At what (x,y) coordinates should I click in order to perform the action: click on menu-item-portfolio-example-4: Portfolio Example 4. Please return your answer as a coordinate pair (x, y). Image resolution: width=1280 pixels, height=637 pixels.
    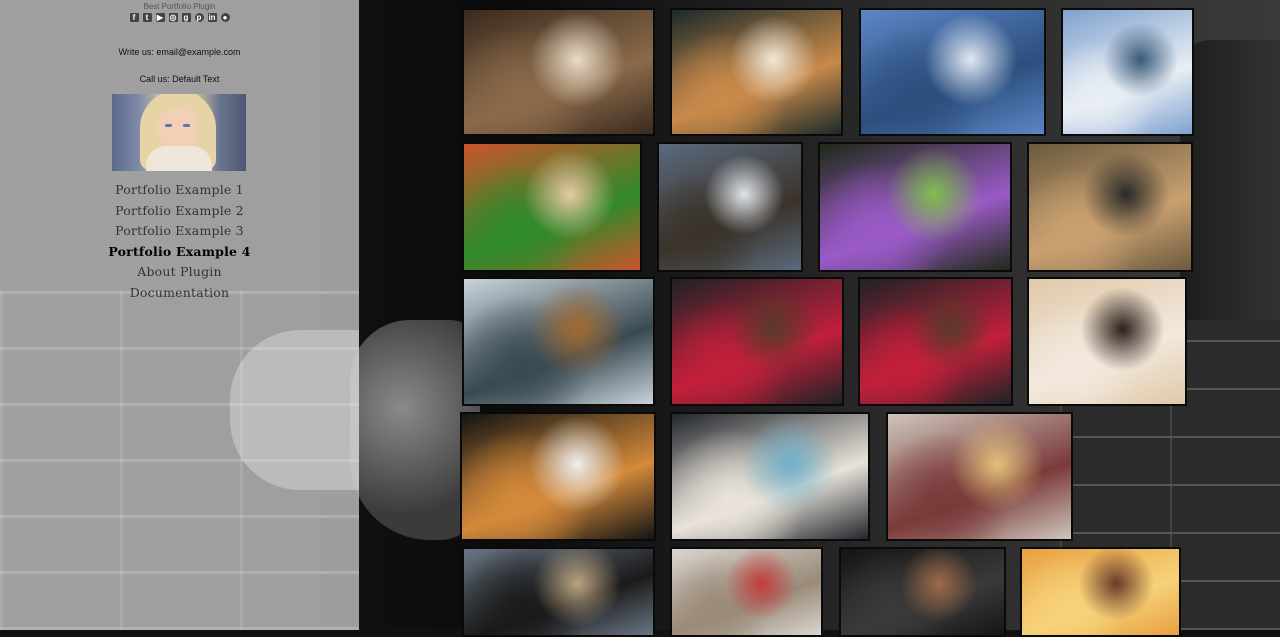
    Looking at the image, I should click on (179, 252).